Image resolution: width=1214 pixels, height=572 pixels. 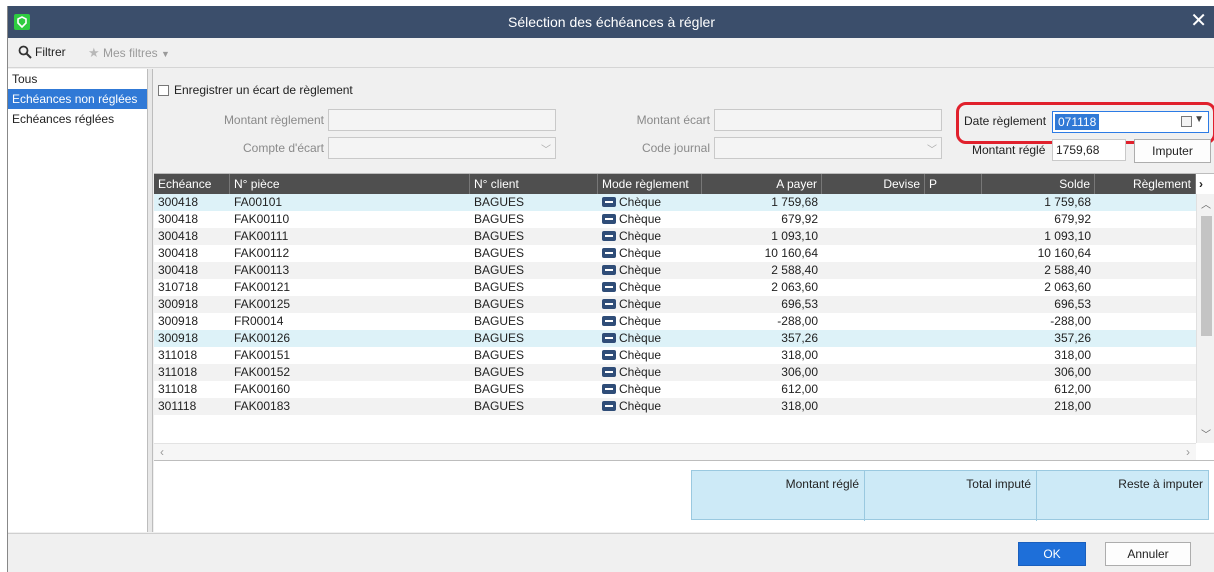 I want to click on imputer-button: Imputer, so click(x=1172, y=151).